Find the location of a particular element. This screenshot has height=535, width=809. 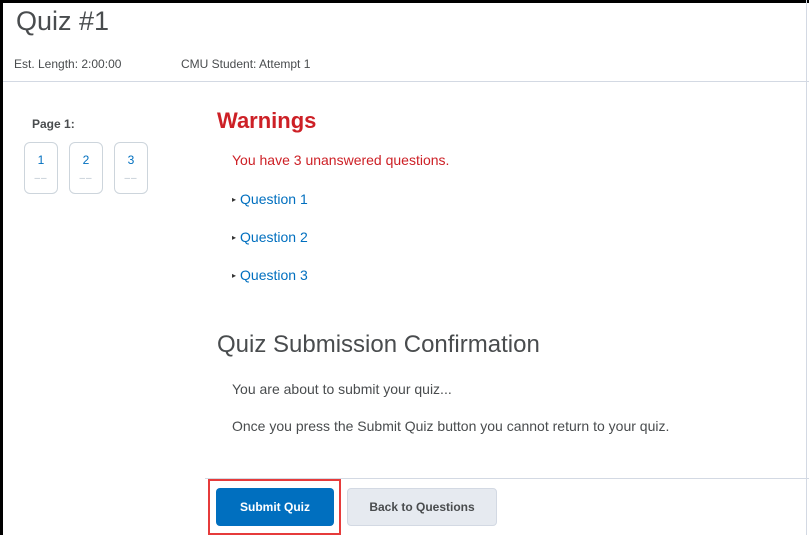

page-question-number: 2 is located at coordinates (86, 160).